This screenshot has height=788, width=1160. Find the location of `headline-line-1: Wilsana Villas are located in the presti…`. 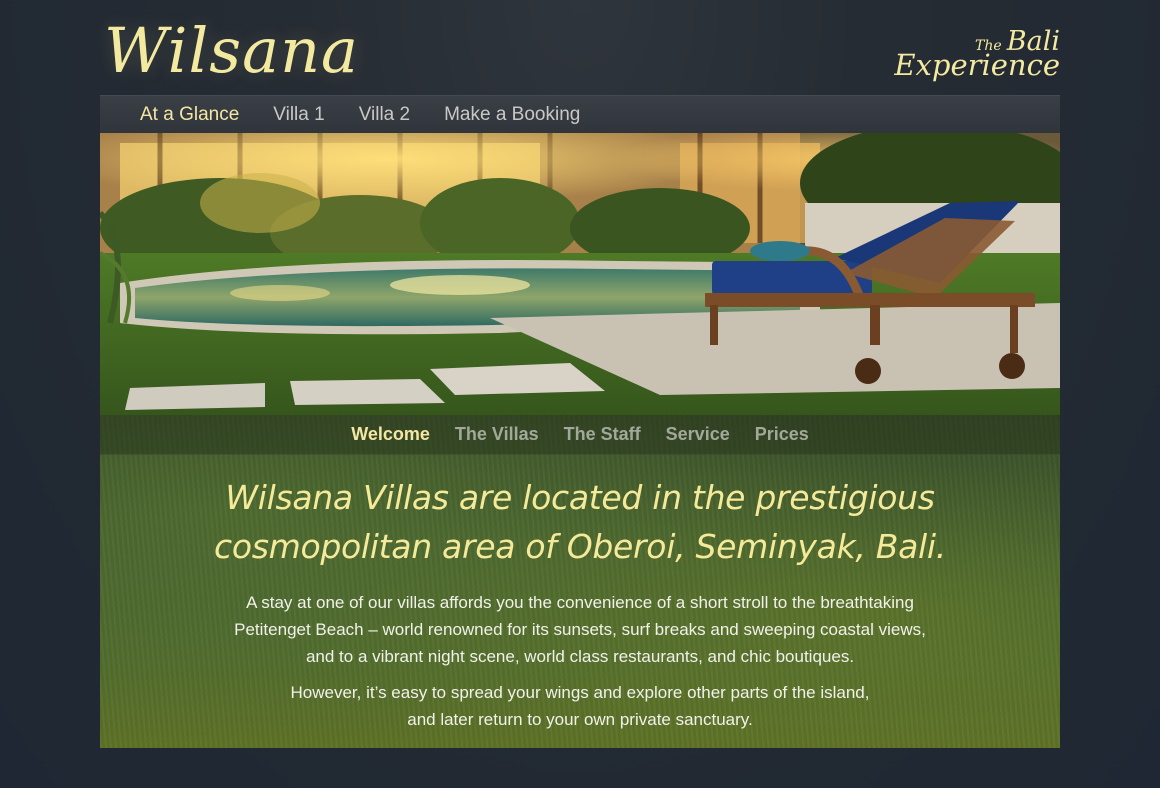

headline-line-1: Wilsana Villas are located in the presti… is located at coordinates (580, 497).